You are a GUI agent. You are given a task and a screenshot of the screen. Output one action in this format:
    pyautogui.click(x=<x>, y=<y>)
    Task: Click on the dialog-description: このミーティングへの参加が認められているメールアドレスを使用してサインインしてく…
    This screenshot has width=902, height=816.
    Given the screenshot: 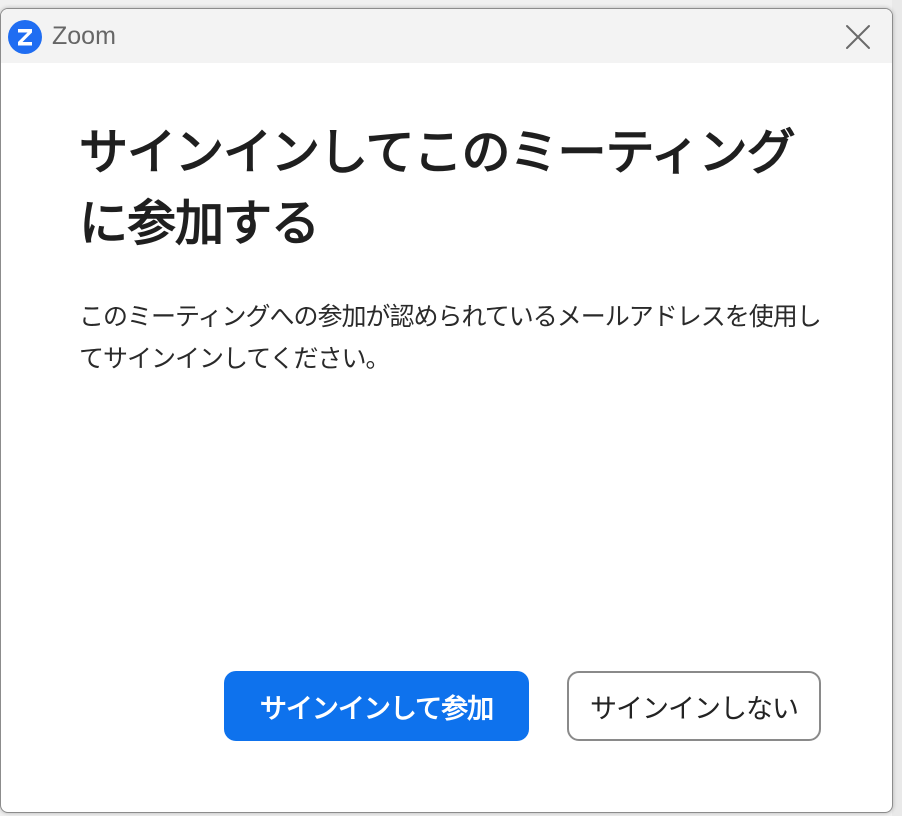 What is the action you would take?
    pyautogui.click(x=450, y=337)
    